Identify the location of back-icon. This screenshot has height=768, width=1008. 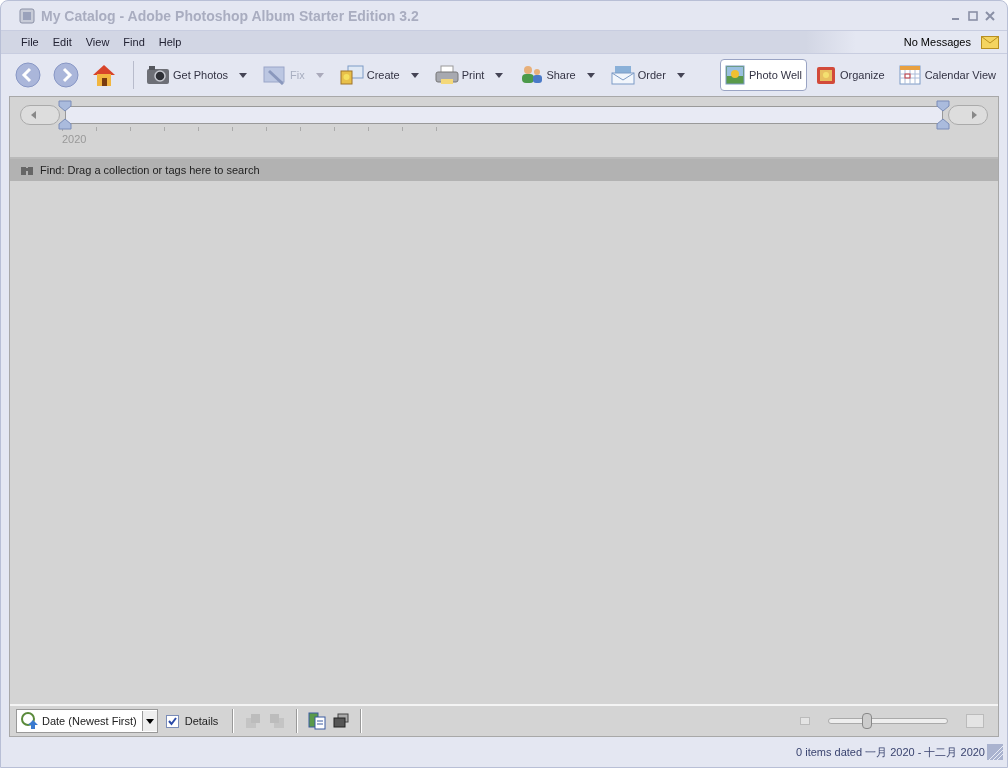
(28, 75).